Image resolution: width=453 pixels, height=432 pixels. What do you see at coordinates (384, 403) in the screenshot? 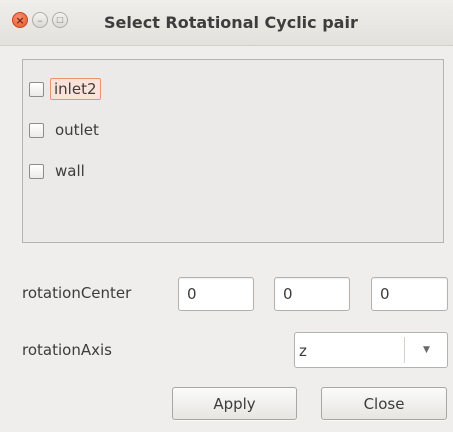
I see `close-button: Close` at bounding box center [384, 403].